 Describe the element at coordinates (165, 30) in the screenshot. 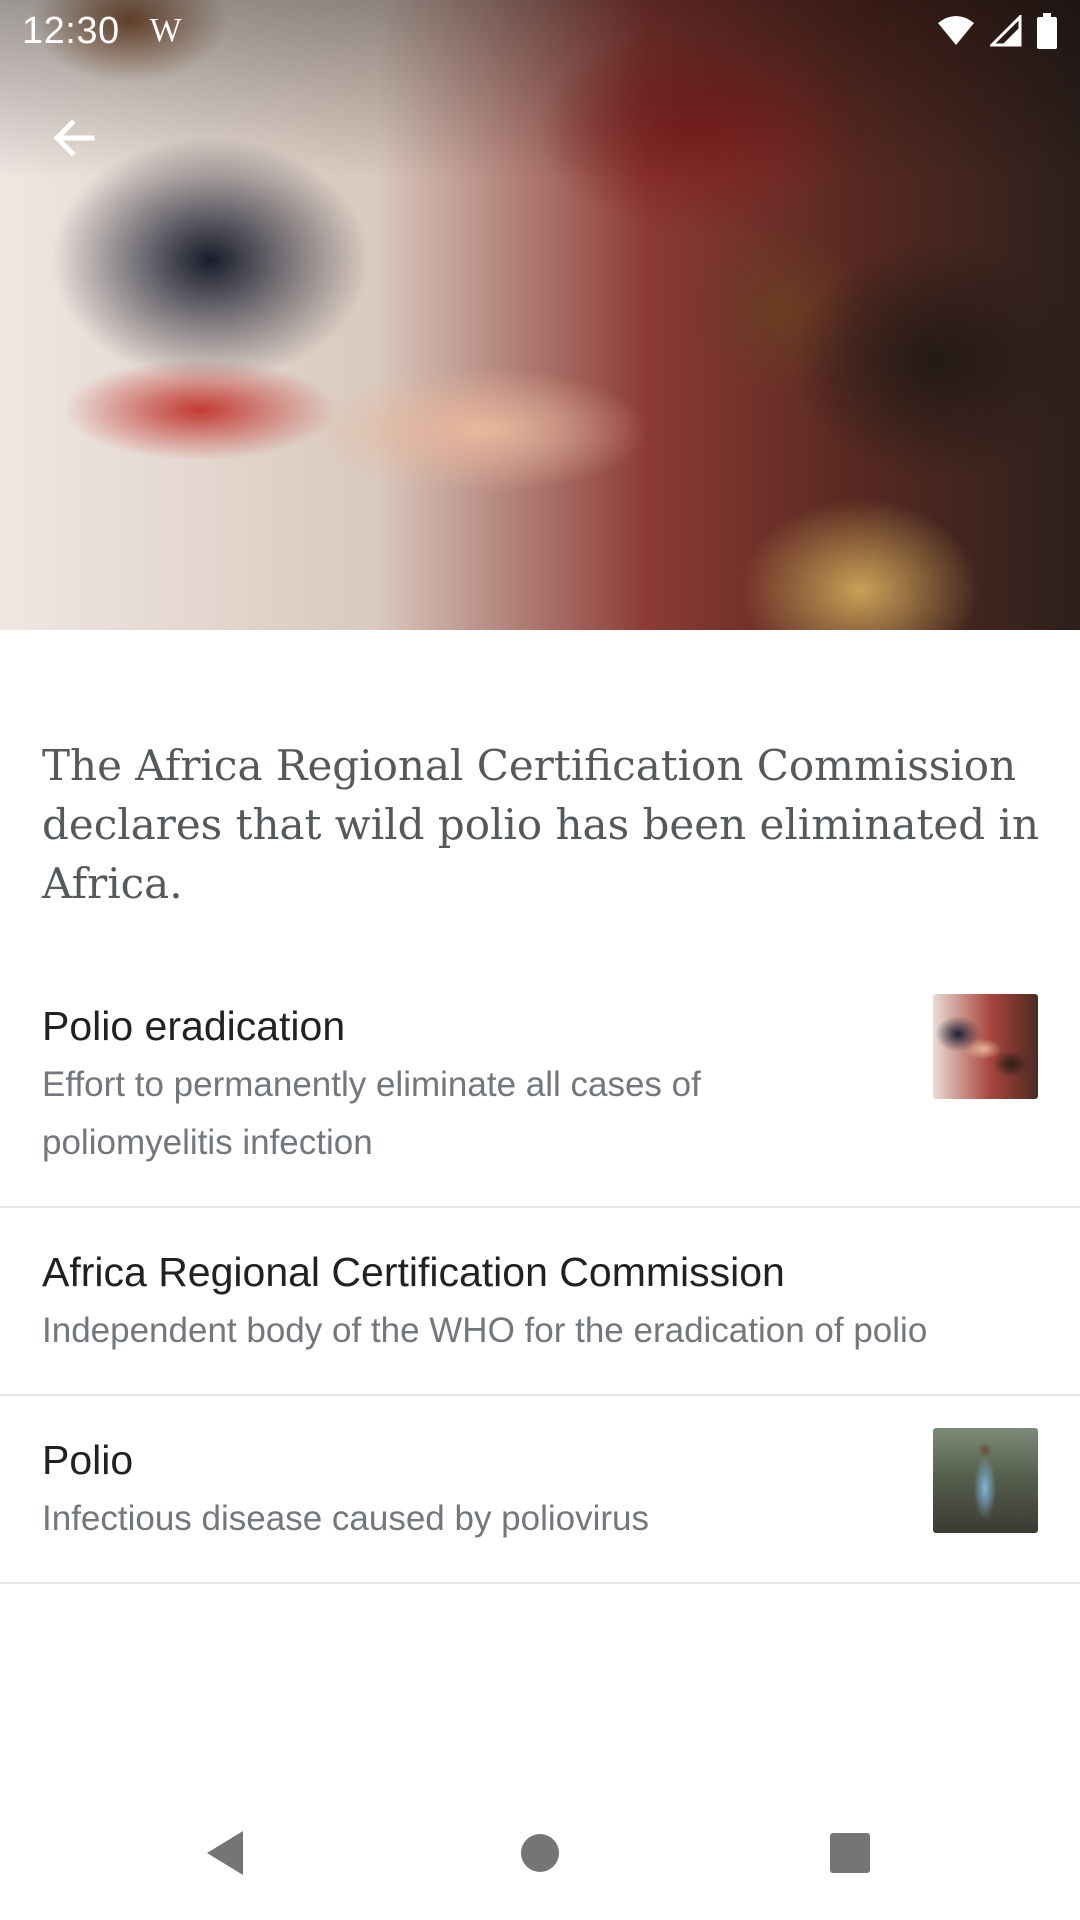

I see `wikipedia-icon: W` at that location.